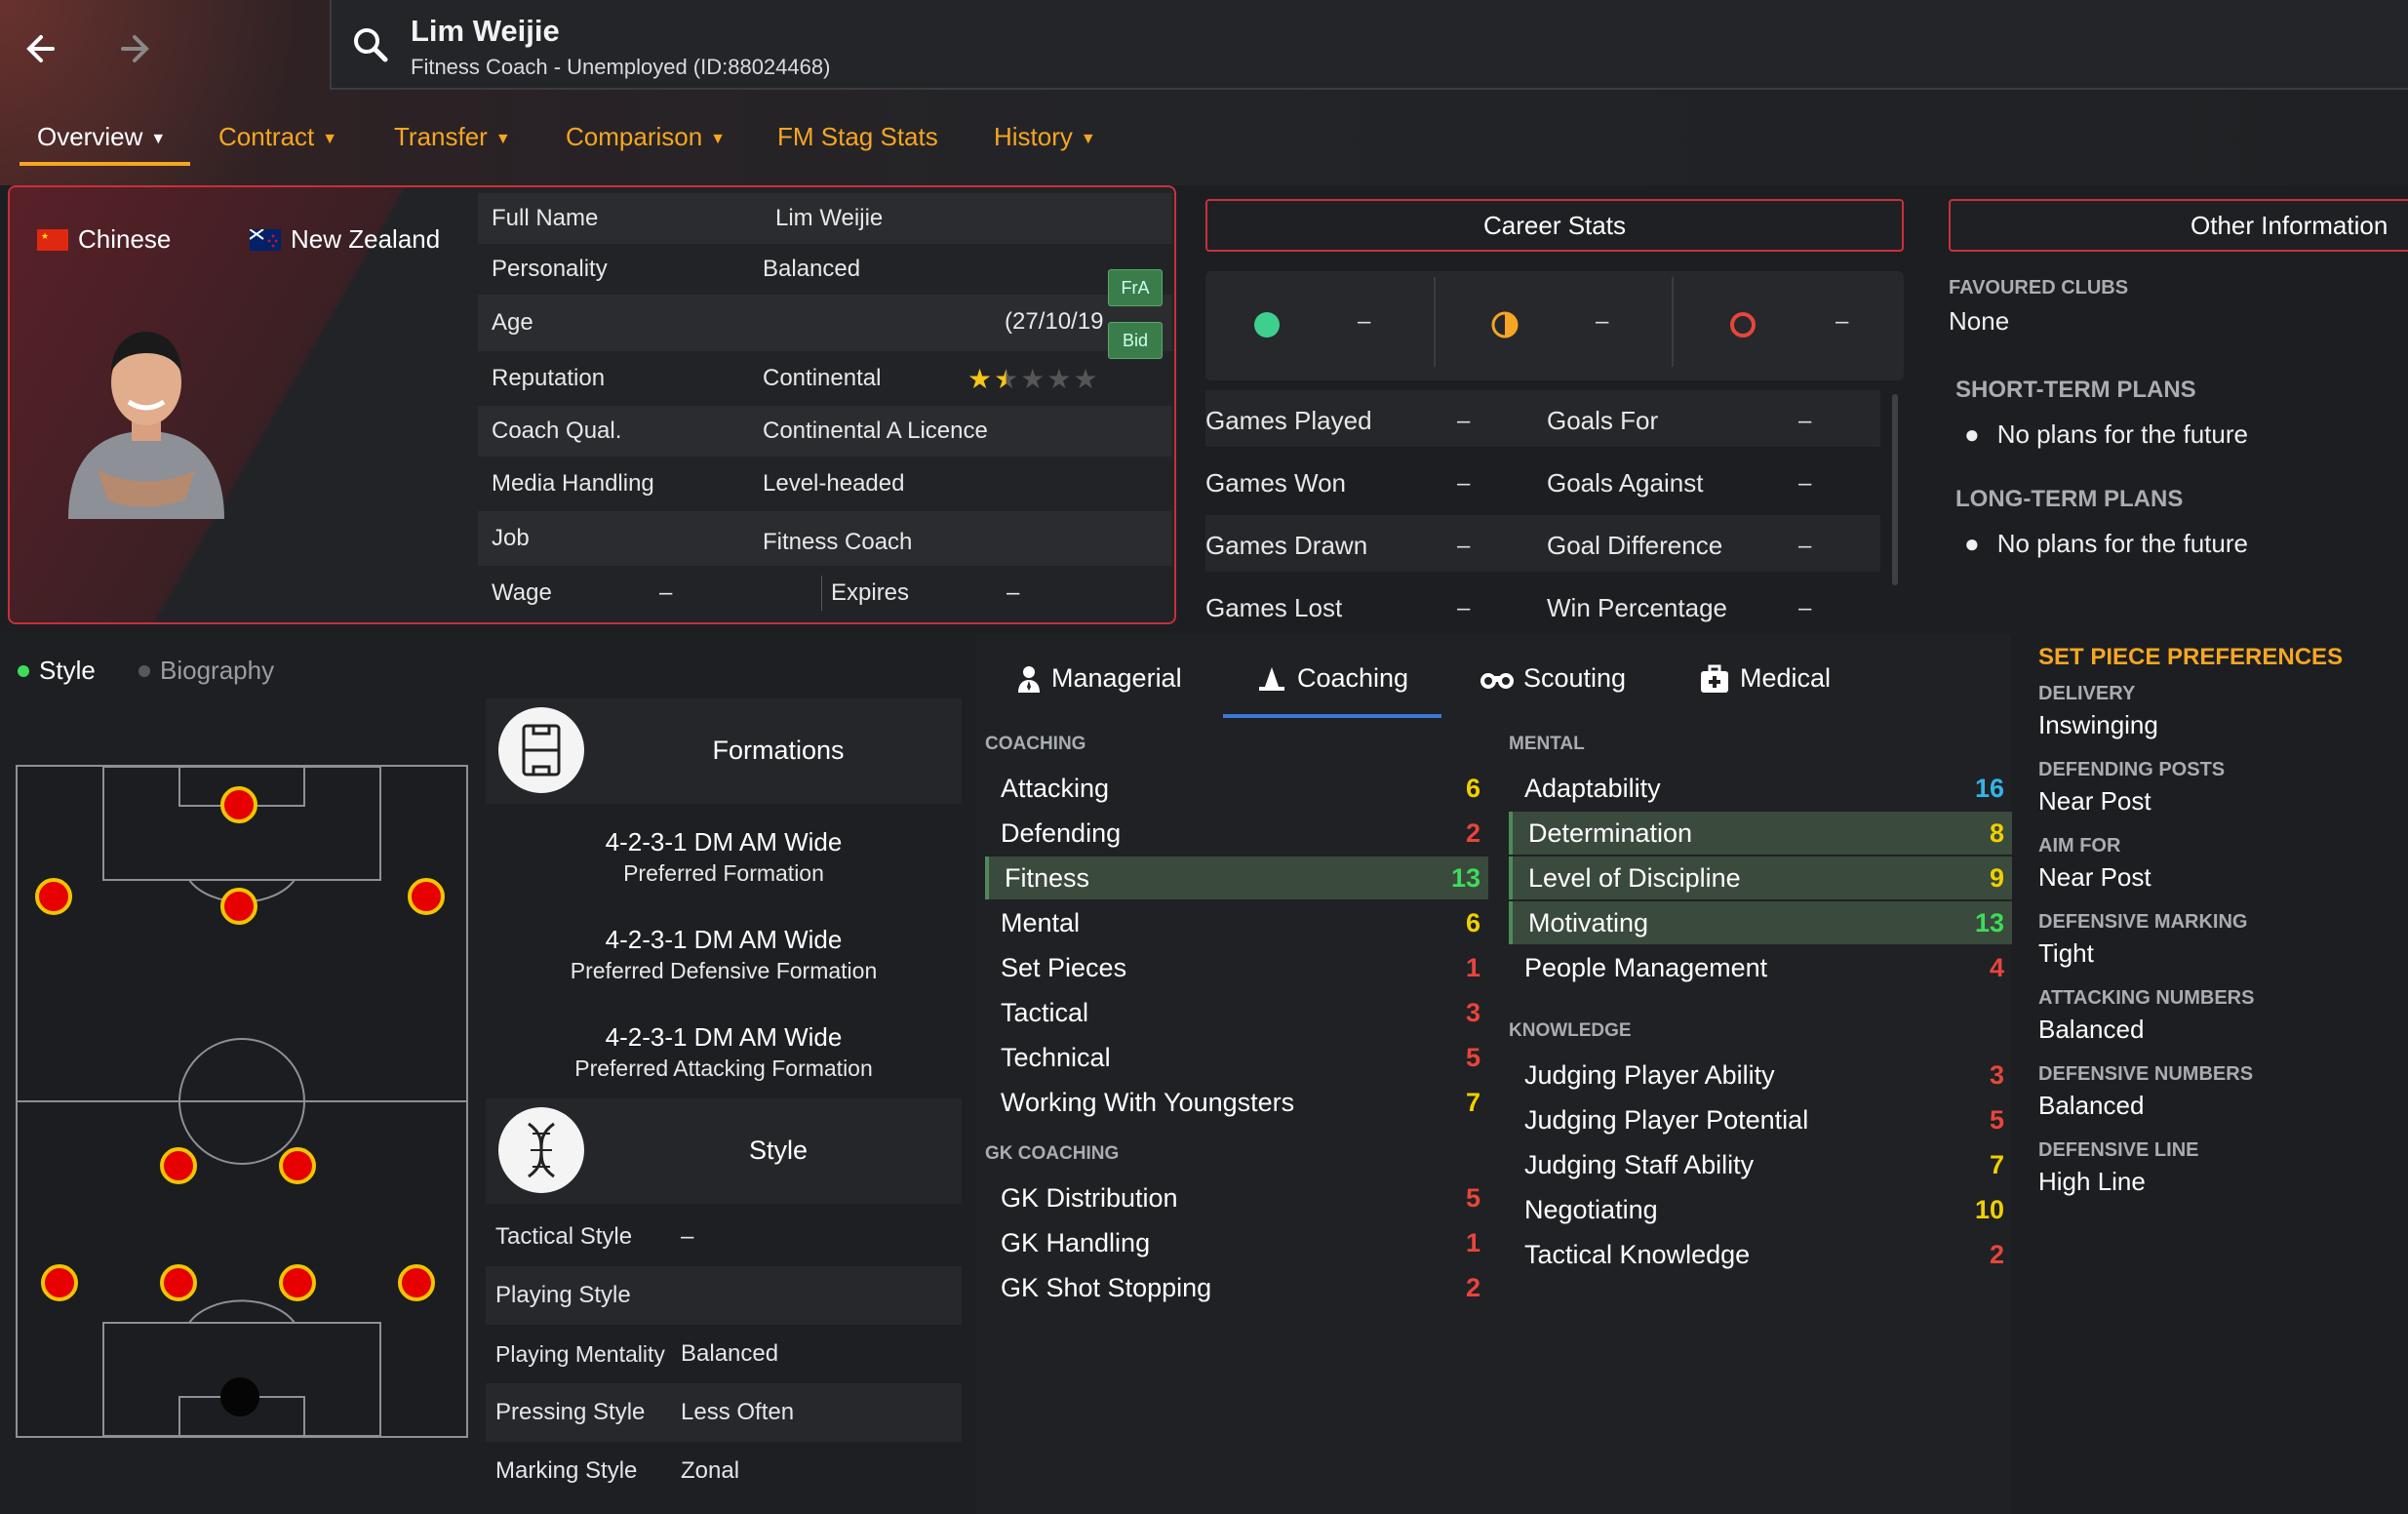  I want to click on set-piece-label: DEFENSIVE MARKING, so click(2143, 922).